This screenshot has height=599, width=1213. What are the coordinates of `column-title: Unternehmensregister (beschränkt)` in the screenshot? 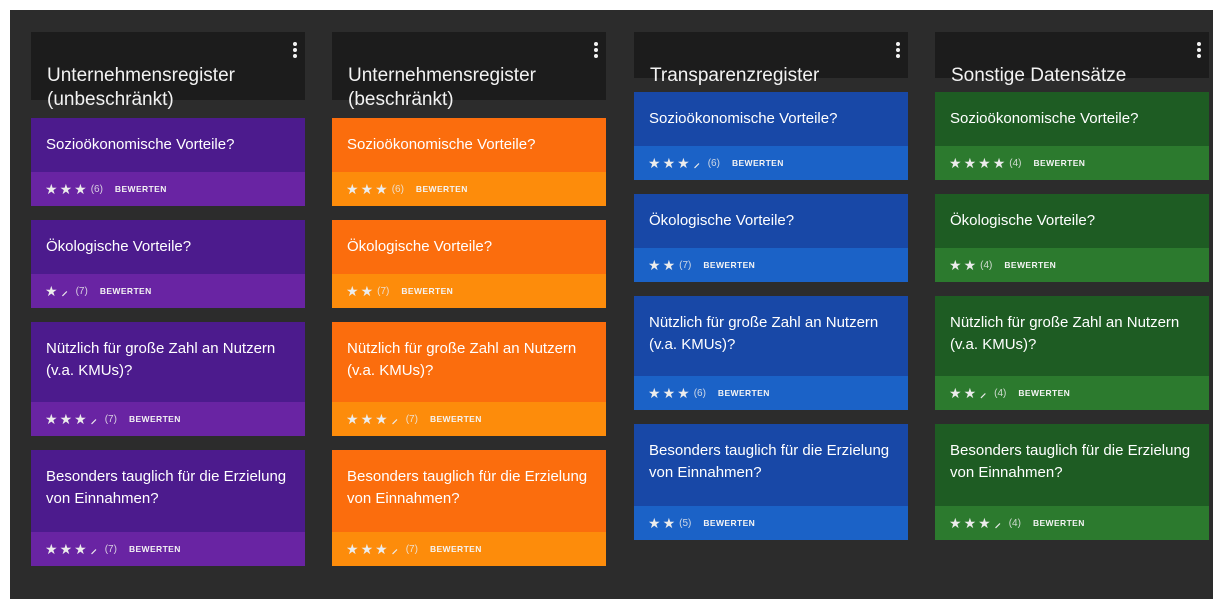 It's located at (442, 87).